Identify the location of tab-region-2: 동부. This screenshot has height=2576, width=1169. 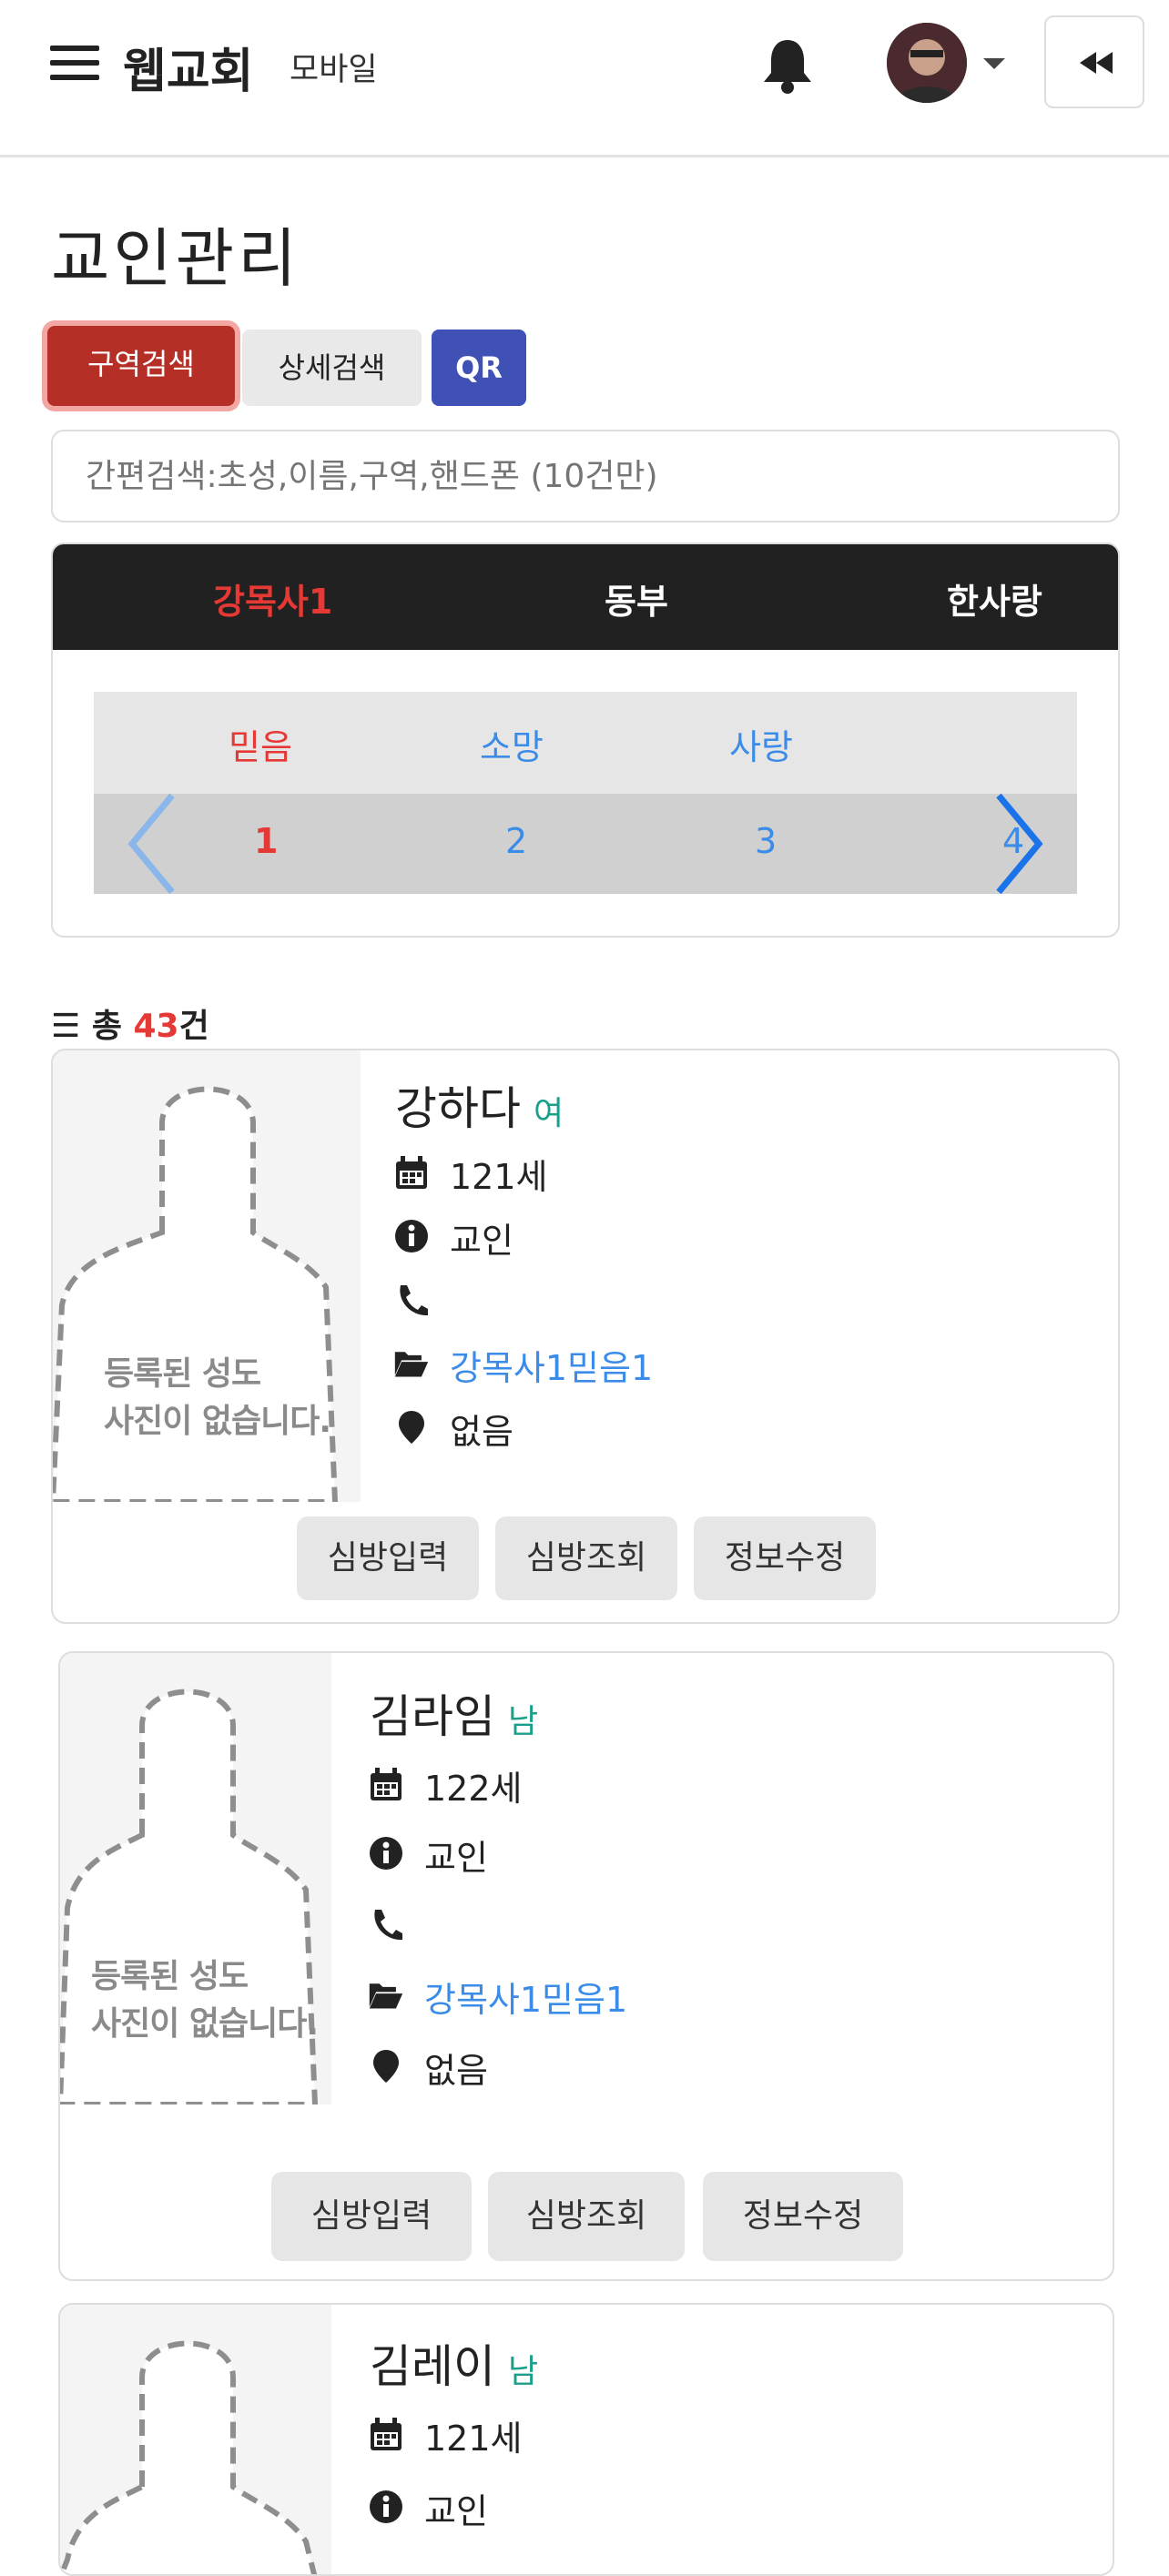
(636, 598).